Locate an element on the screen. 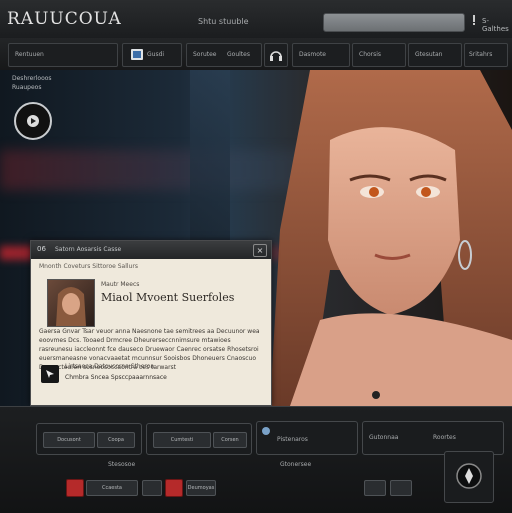  deck-button: Coopa is located at coordinates (116, 440).